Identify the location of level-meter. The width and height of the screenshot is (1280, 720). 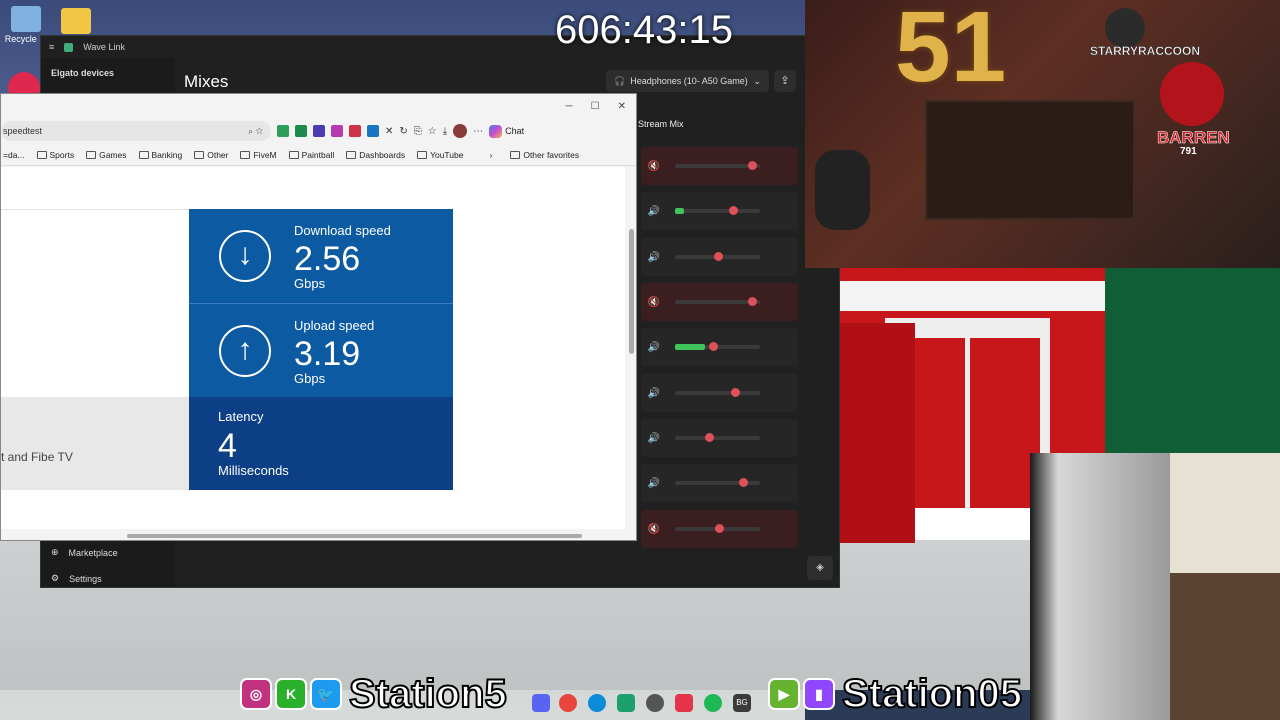
(690, 347).